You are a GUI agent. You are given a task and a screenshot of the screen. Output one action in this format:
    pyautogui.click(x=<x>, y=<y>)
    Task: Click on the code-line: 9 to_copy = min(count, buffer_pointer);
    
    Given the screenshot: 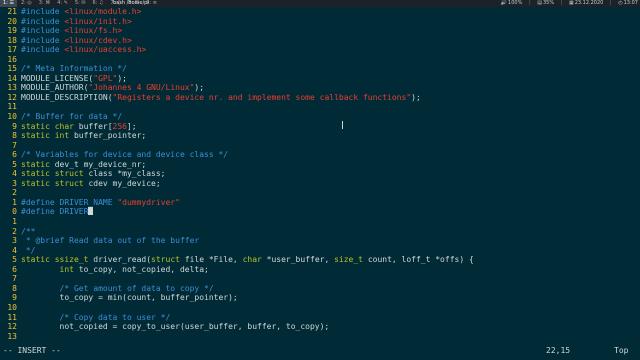 What is the action you would take?
    pyautogui.click(x=320, y=298)
    